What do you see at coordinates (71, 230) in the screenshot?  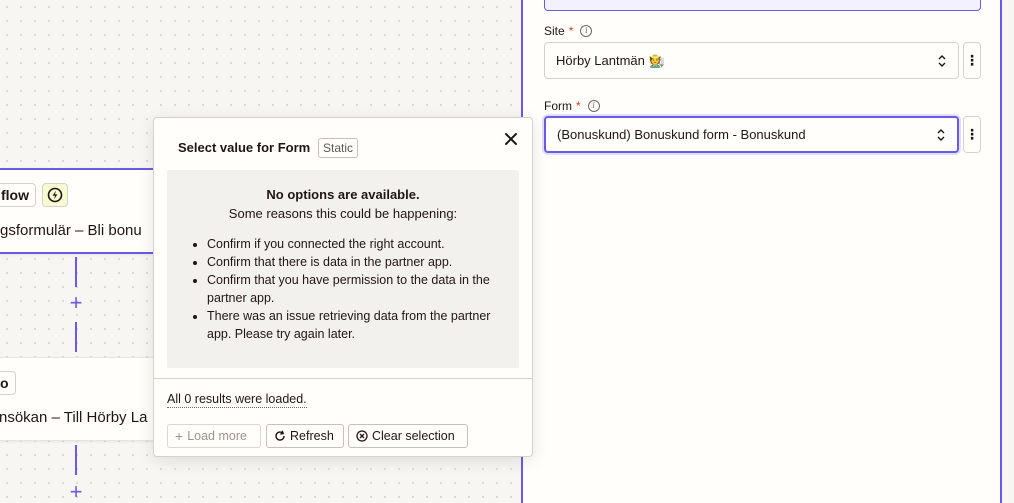 I see `step-title: gsformulär – Bli bonu` at bounding box center [71, 230].